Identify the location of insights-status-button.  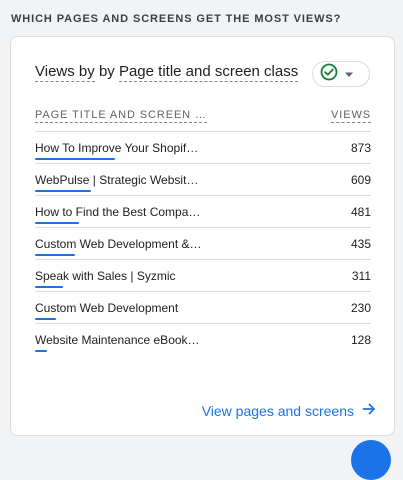
(341, 74).